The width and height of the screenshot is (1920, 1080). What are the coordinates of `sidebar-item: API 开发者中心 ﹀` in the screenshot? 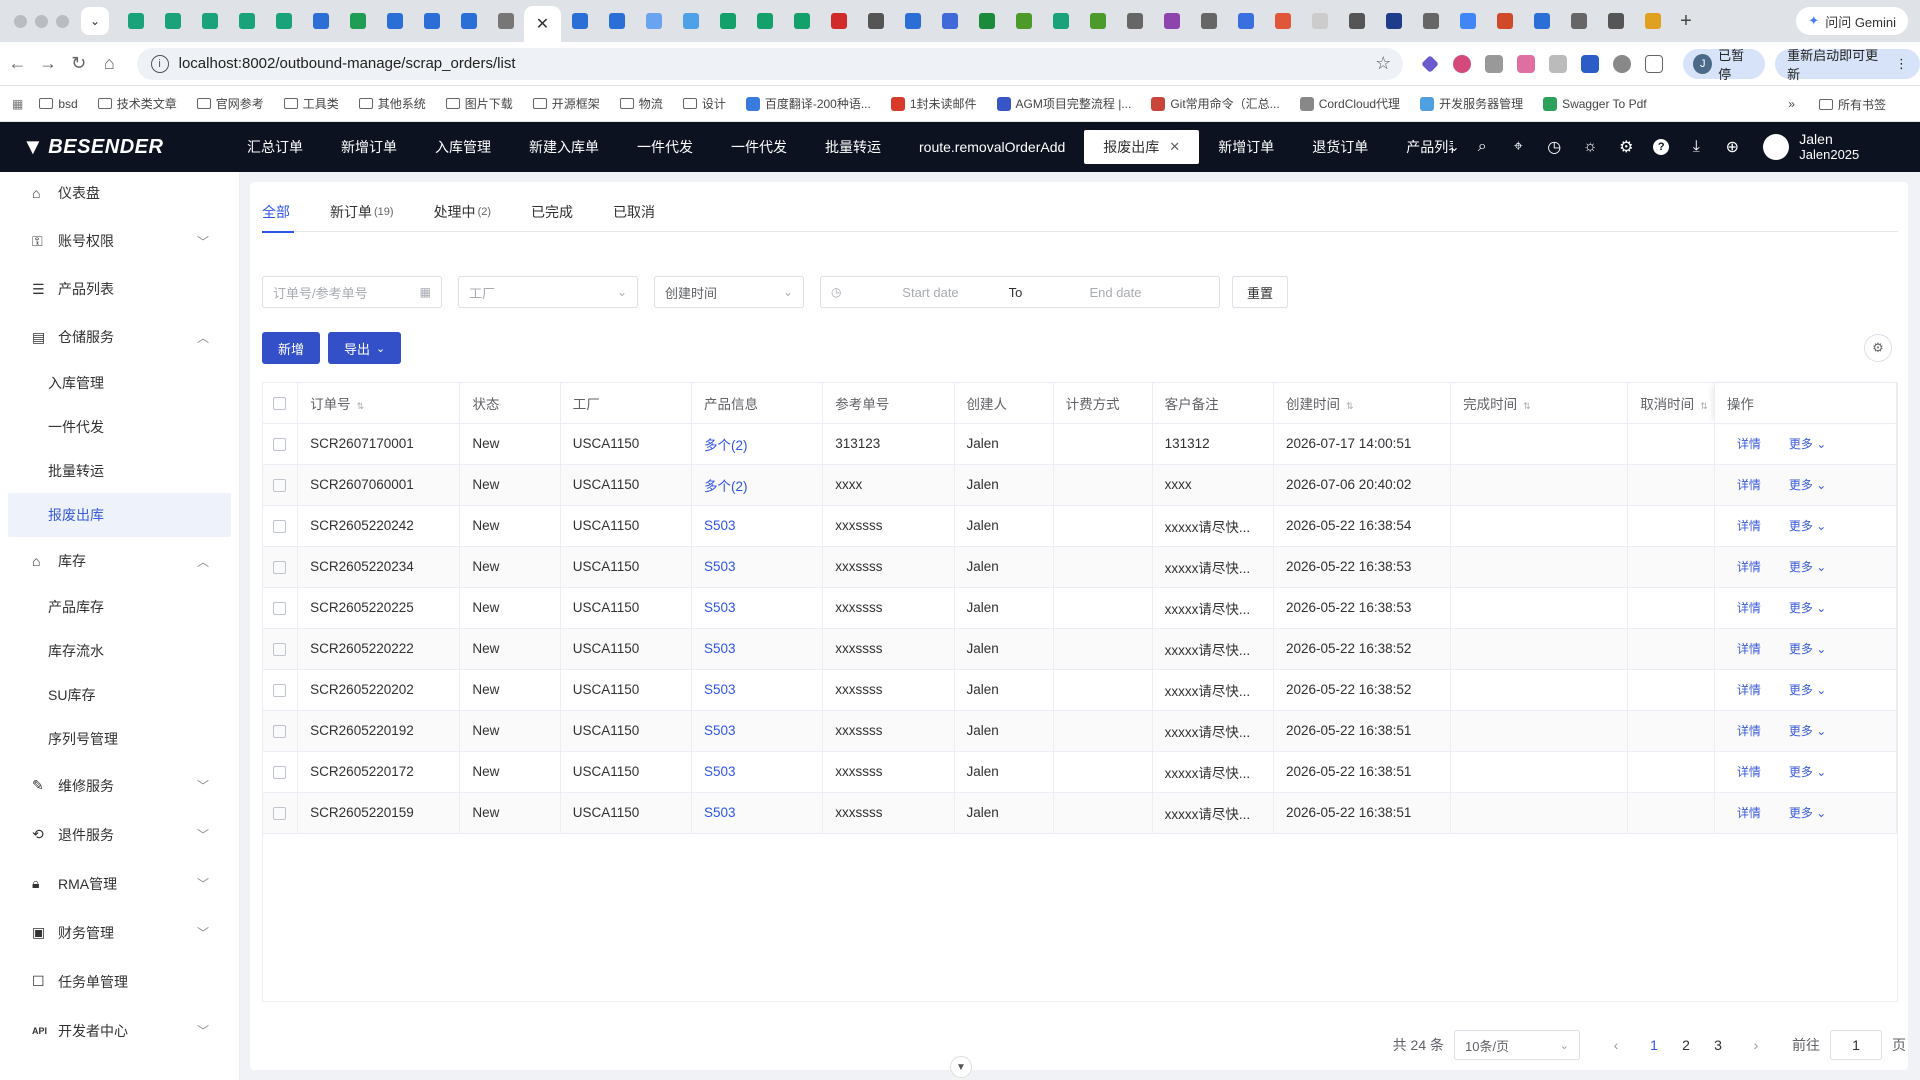 It's located at (119, 1030).